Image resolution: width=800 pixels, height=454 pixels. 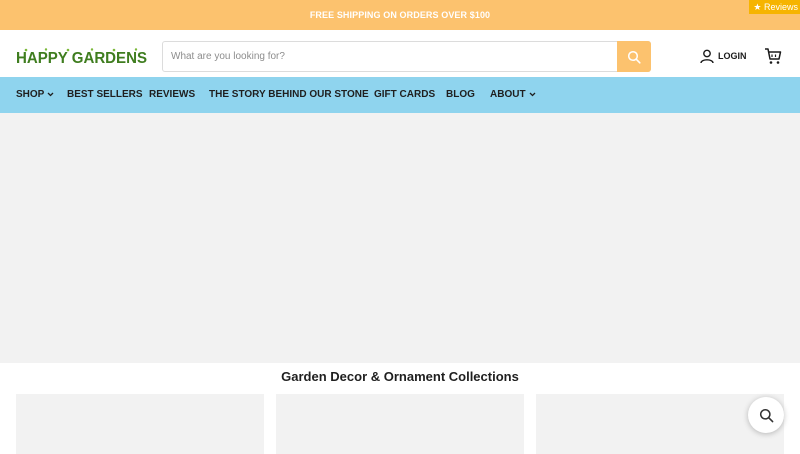 What do you see at coordinates (400, 376) in the screenshot?
I see `collections-title: Garden Decor & Ornament Collections` at bounding box center [400, 376].